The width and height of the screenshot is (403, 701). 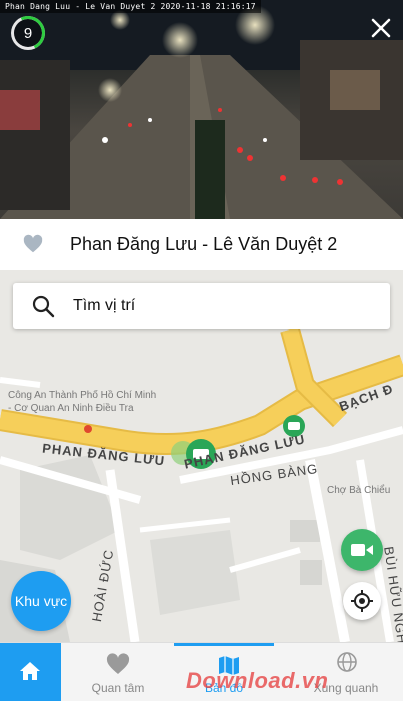 What do you see at coordinates (71, 408) in the screenshot?
I see `poi-police-label-2: - Cơ Quan An Ninh Điều Tra` at bounding box center [71, 408].